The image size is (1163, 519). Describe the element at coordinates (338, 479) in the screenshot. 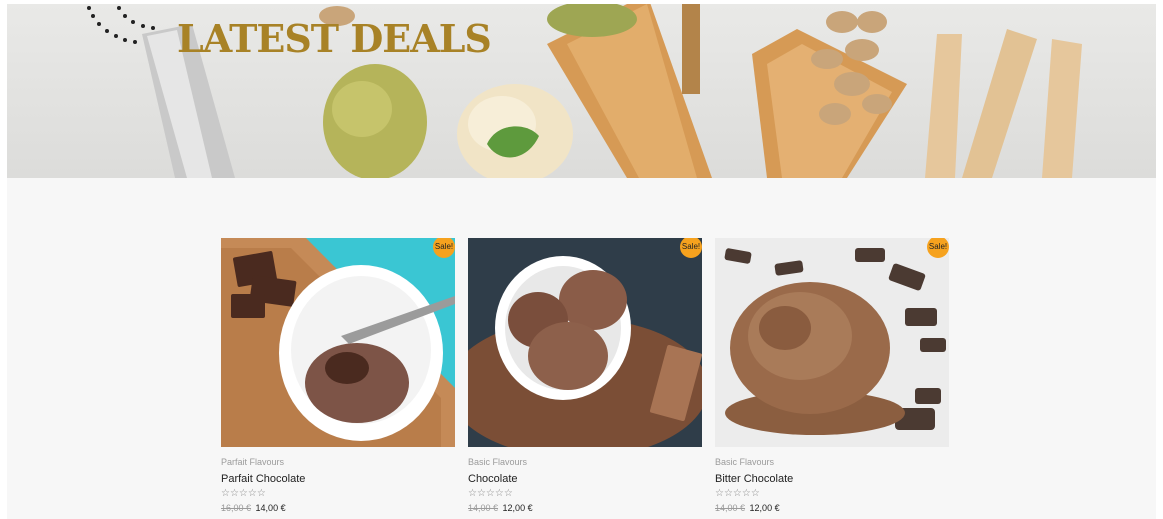

I see `product-title: Parfait Chocolate` at that location.